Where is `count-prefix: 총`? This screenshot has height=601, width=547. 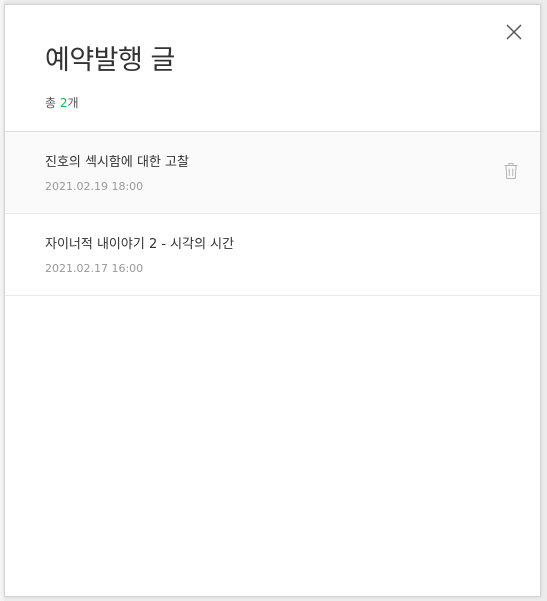
count-prefix: 총 is located at coordinates (52, 103).